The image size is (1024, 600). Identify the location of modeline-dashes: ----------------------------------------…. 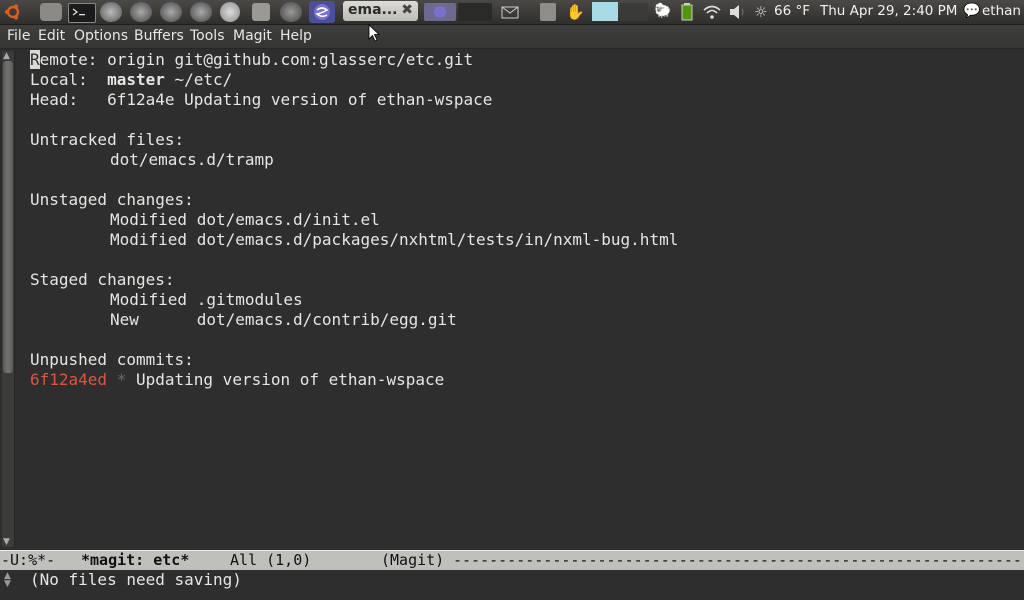
(736, 560).